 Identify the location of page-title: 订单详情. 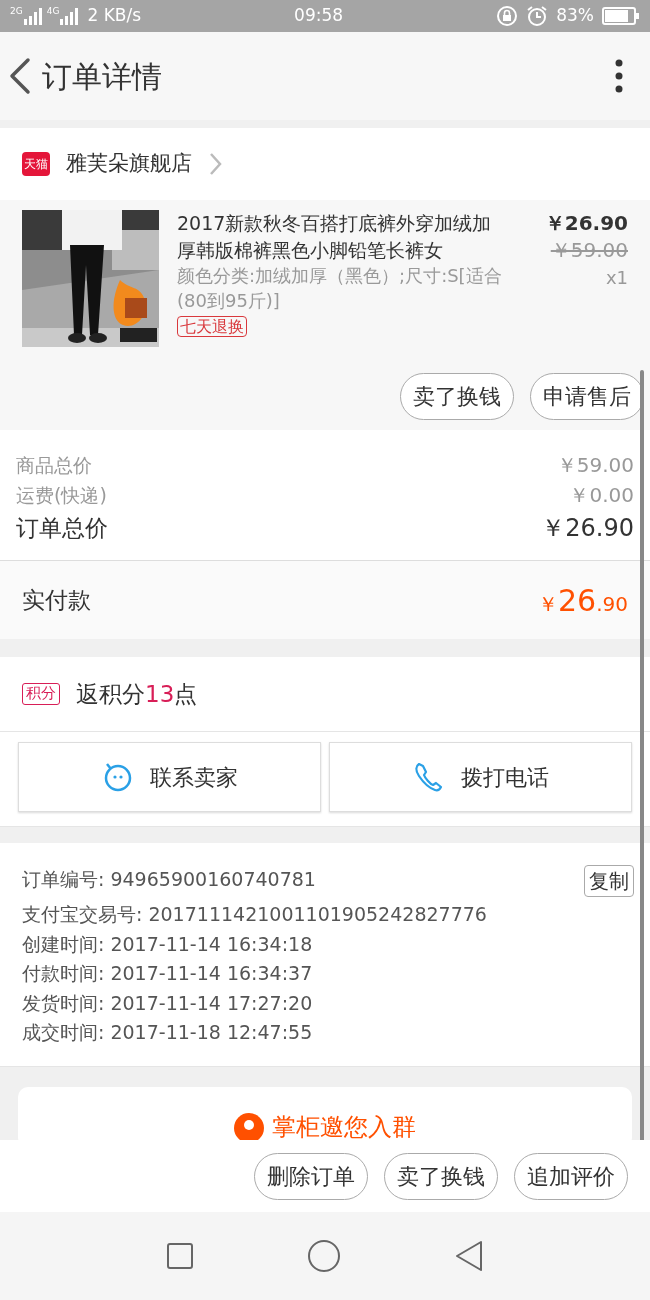
(102, 76).